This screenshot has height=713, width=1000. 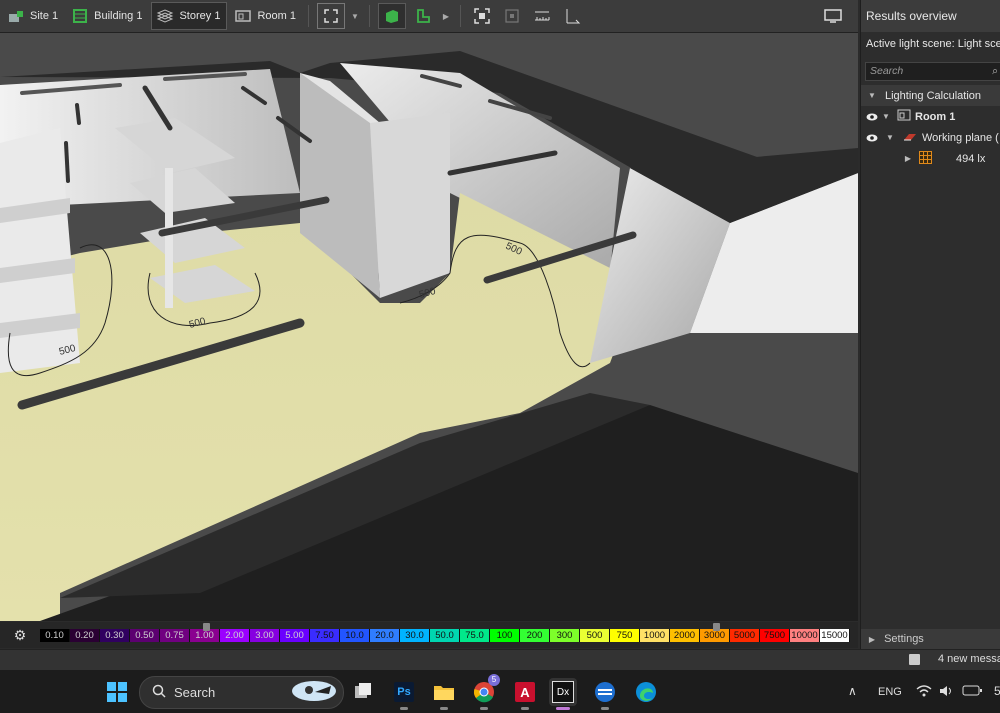 I want to click on breadcrumb-building: Building 1, so click(x=107, y=16).